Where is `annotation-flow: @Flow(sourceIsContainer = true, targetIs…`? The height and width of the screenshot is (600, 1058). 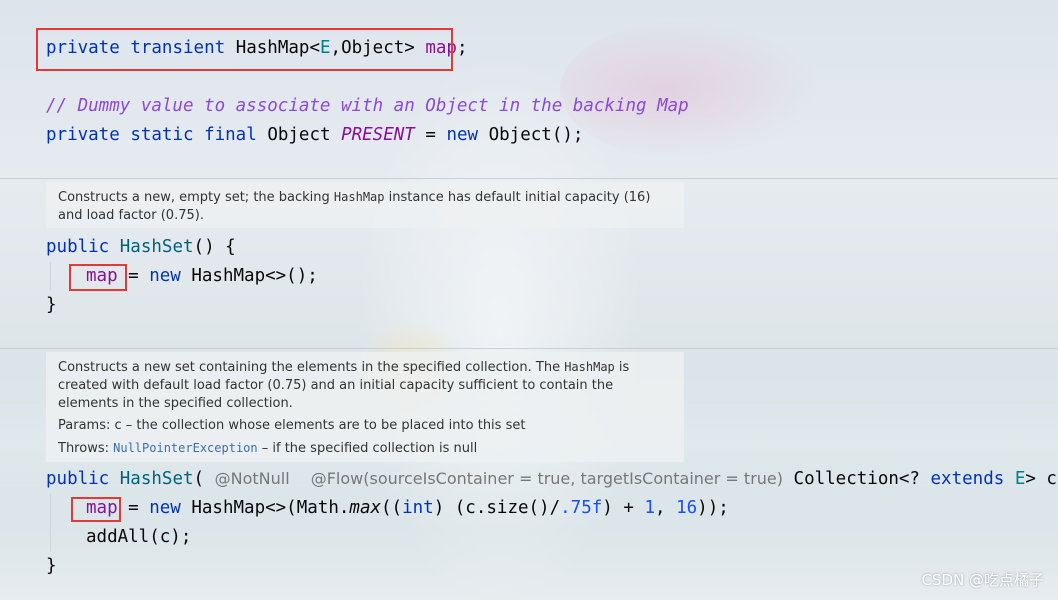 annotation-flow: @Flow(sourceIsContainer = true, targetIs… is located at coordinates (546, 478).